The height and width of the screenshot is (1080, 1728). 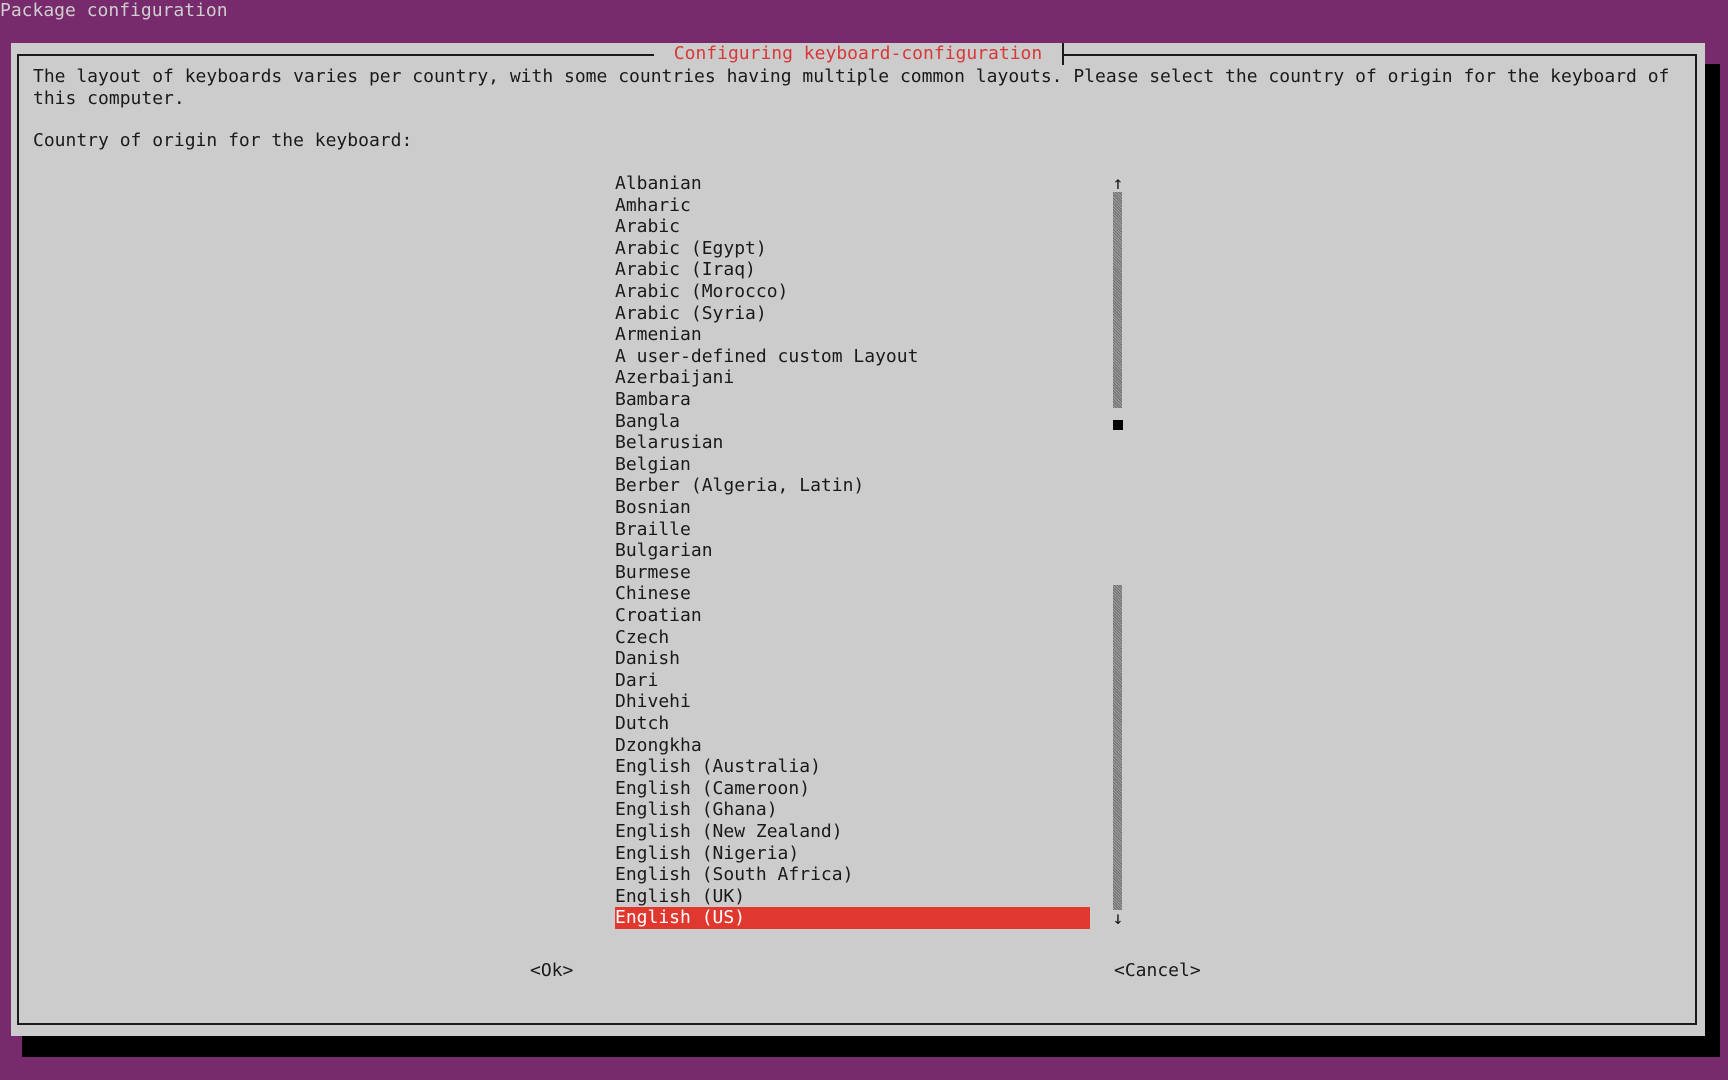 What do you see at coordinates (852, 854) in the screenshot?
I see `list-item: English (Nigeria)` at bounding box center [852, 854].